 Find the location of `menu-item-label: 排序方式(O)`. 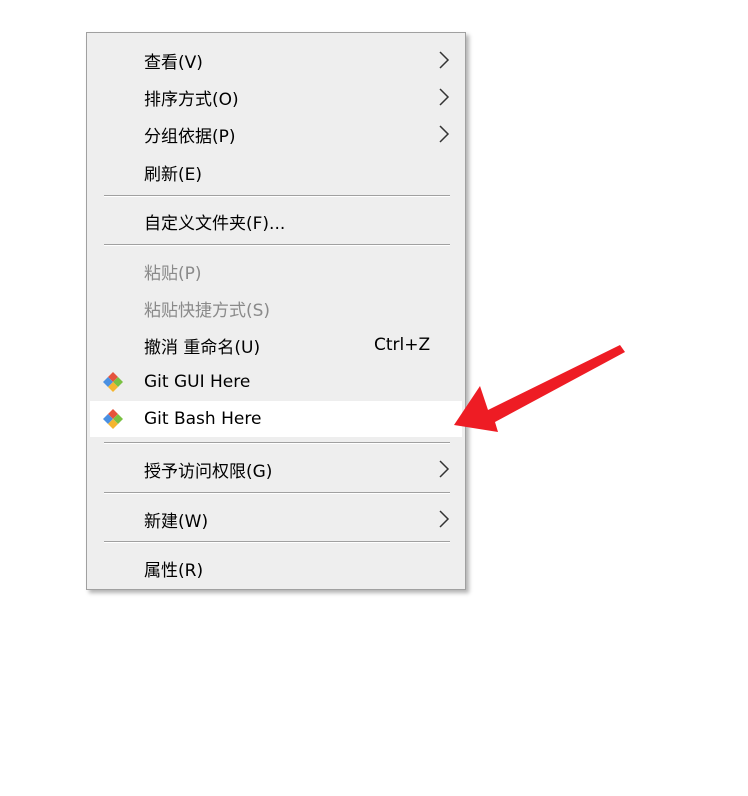

menu-item-label: 排序方式(O) is located at coordinates (191, 99).